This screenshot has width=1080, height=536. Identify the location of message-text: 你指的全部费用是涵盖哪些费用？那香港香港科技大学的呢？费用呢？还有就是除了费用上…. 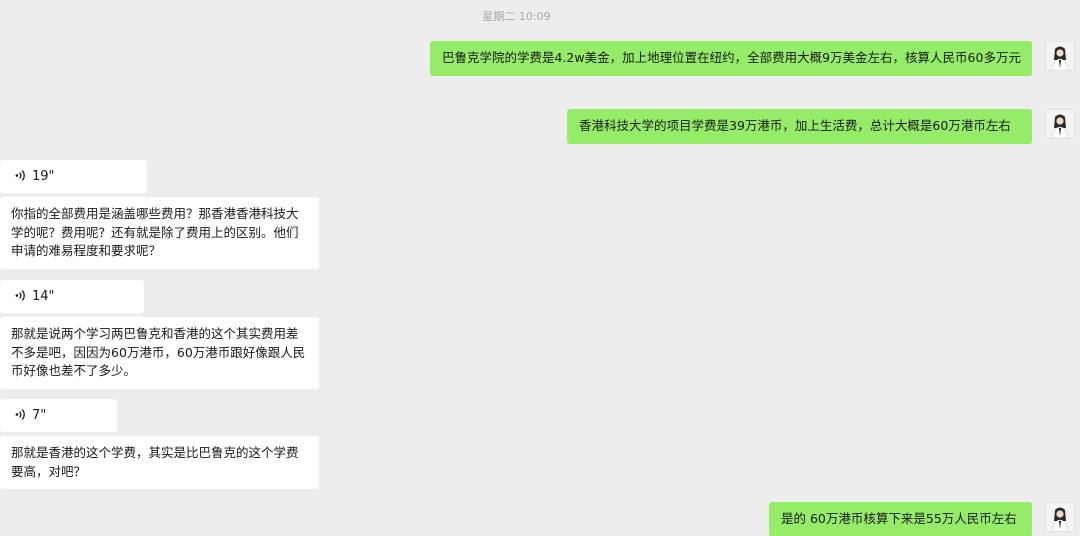
(155, 232).